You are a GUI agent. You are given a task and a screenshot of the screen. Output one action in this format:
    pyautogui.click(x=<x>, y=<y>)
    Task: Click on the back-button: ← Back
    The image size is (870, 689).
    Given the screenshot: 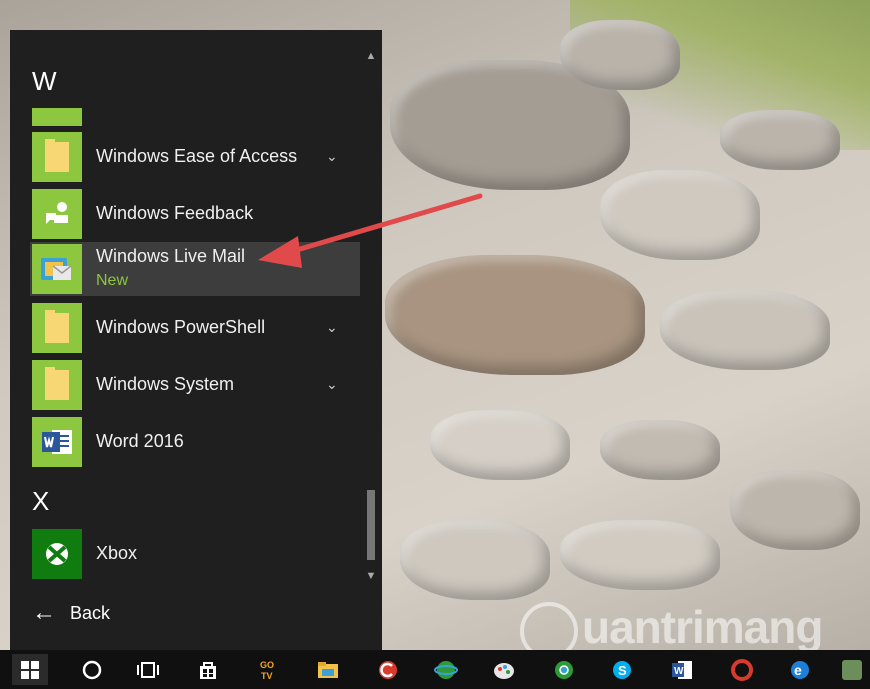 What is the action you would take?
    pyautogui.click(x=71, y=613)
    